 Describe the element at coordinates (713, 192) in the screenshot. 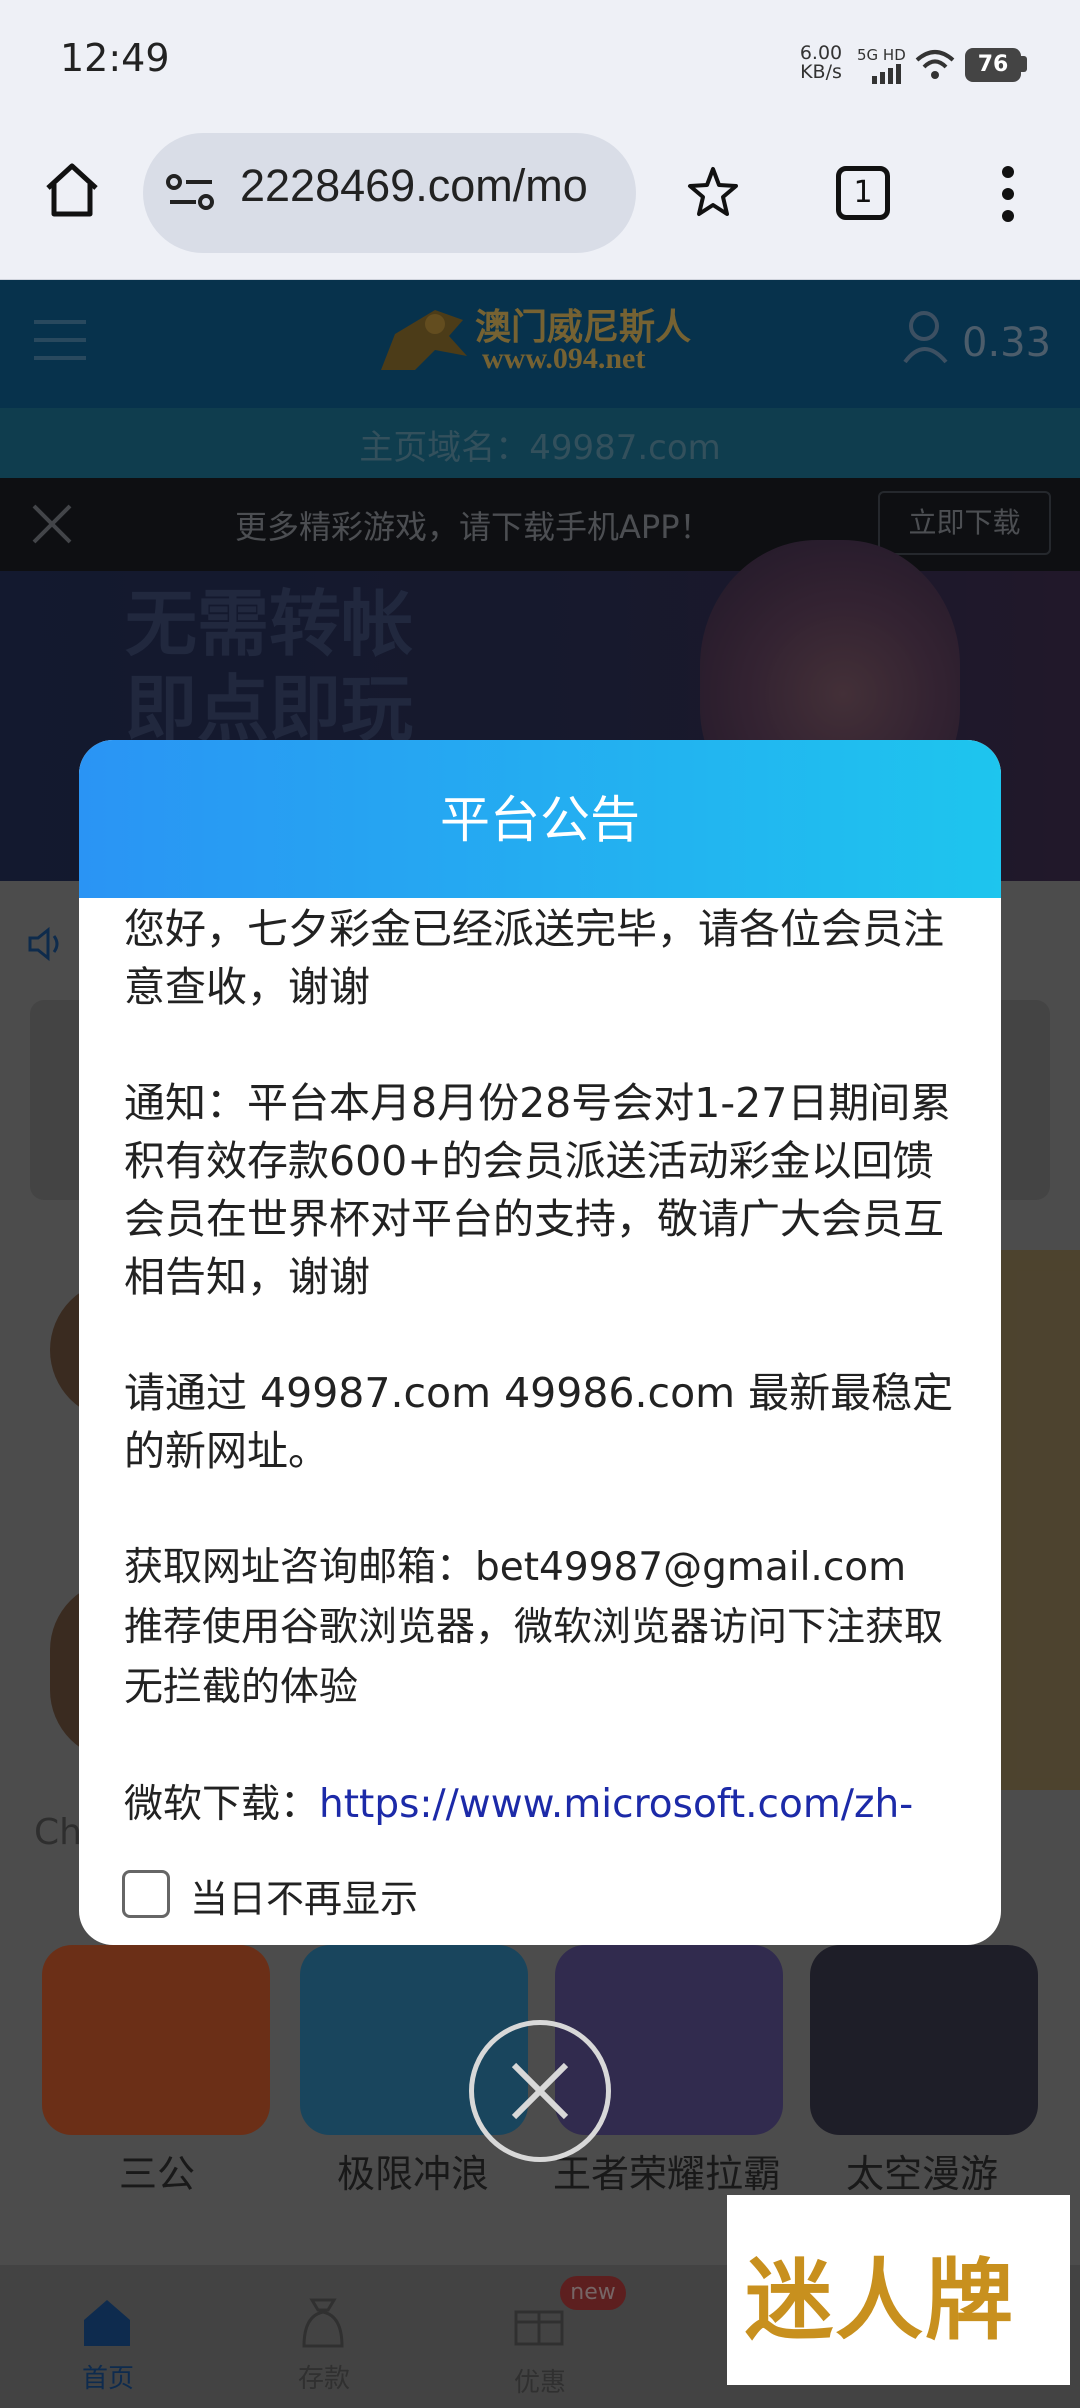

I see `bookmark-star-icon` at that location.